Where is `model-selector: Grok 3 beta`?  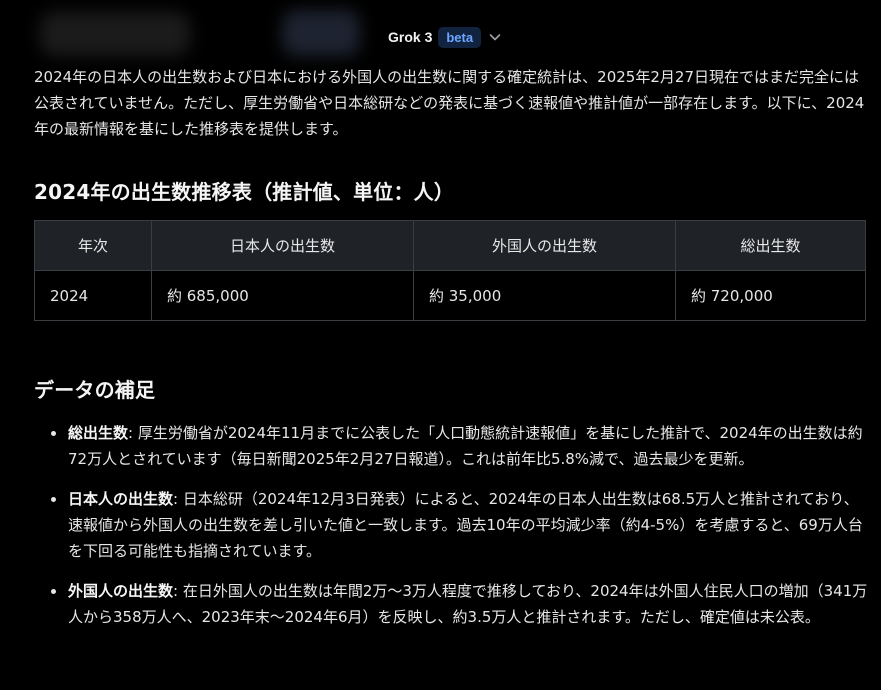 model-selector: Grok 3 beta is located at coordinates (445, 37).